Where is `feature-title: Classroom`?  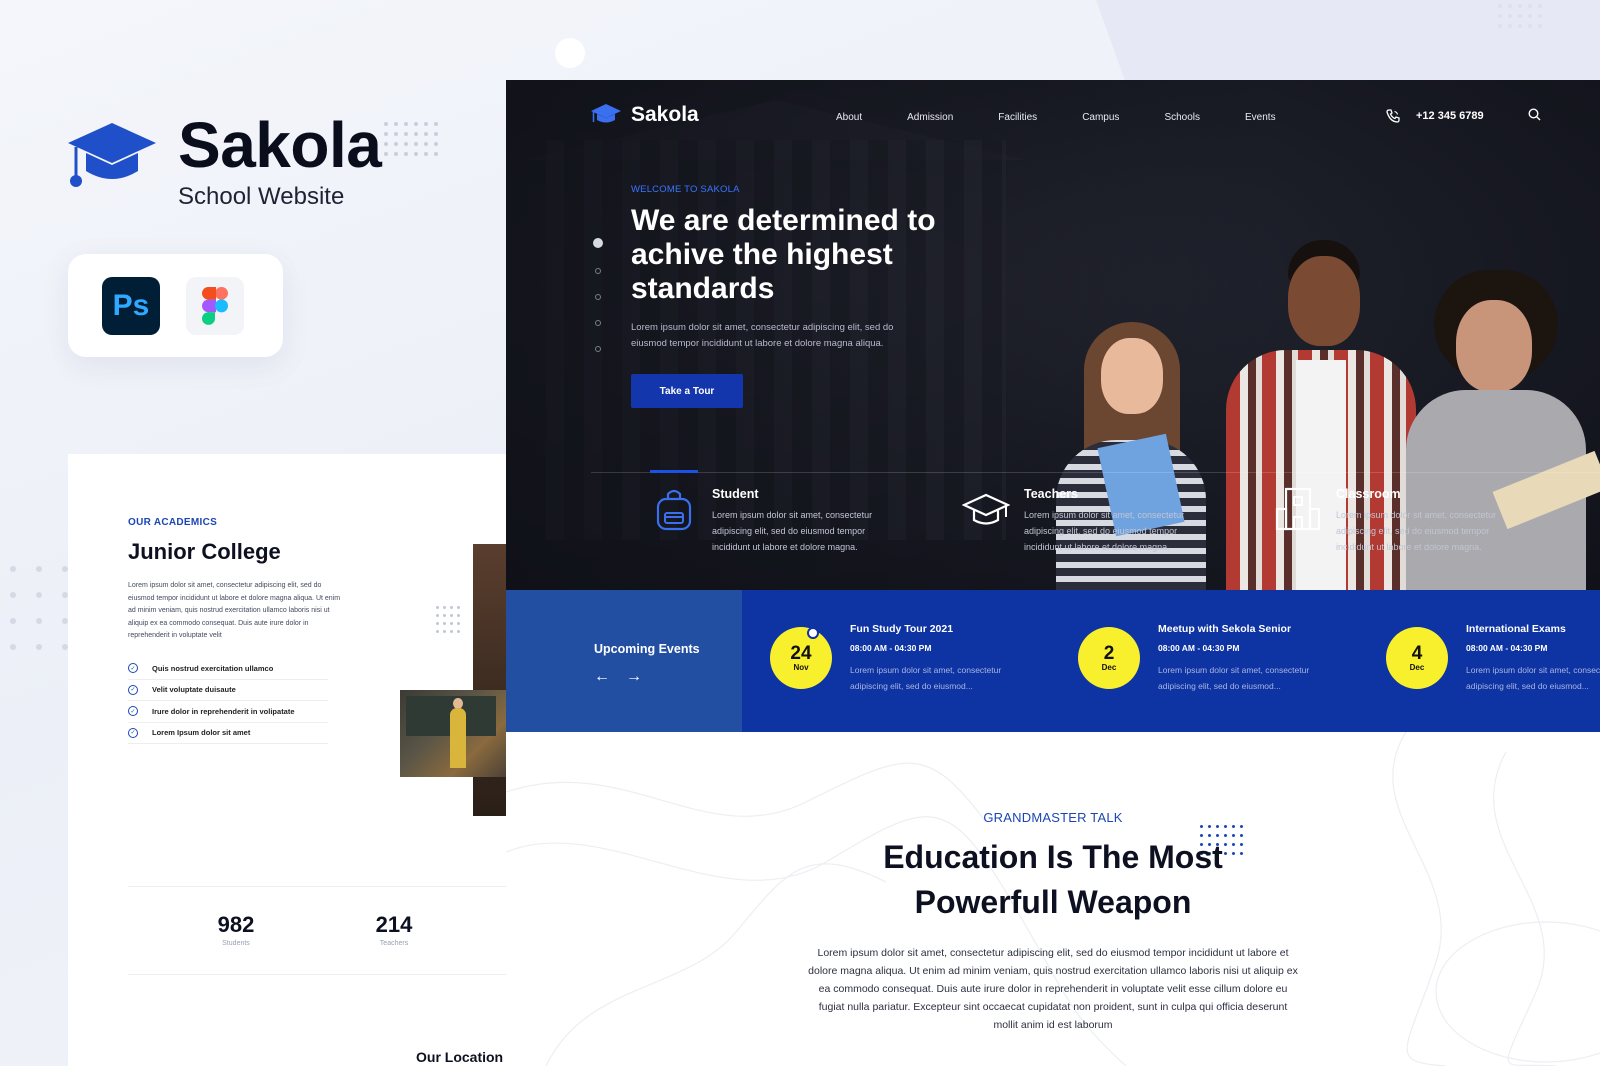 feature-title: Classroom is located at coordinates (1368, 494).